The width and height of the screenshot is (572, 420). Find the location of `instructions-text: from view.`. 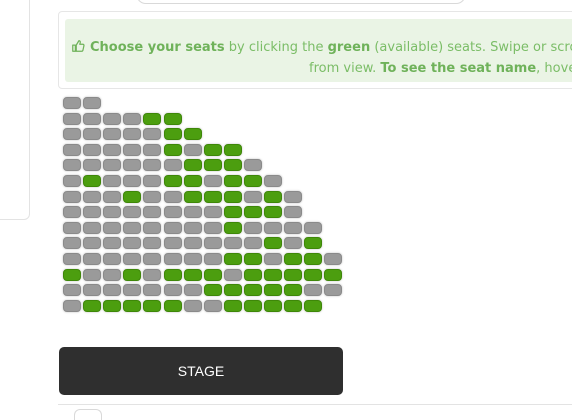

instructions-text: from view. is located at coordinates (345, 68).